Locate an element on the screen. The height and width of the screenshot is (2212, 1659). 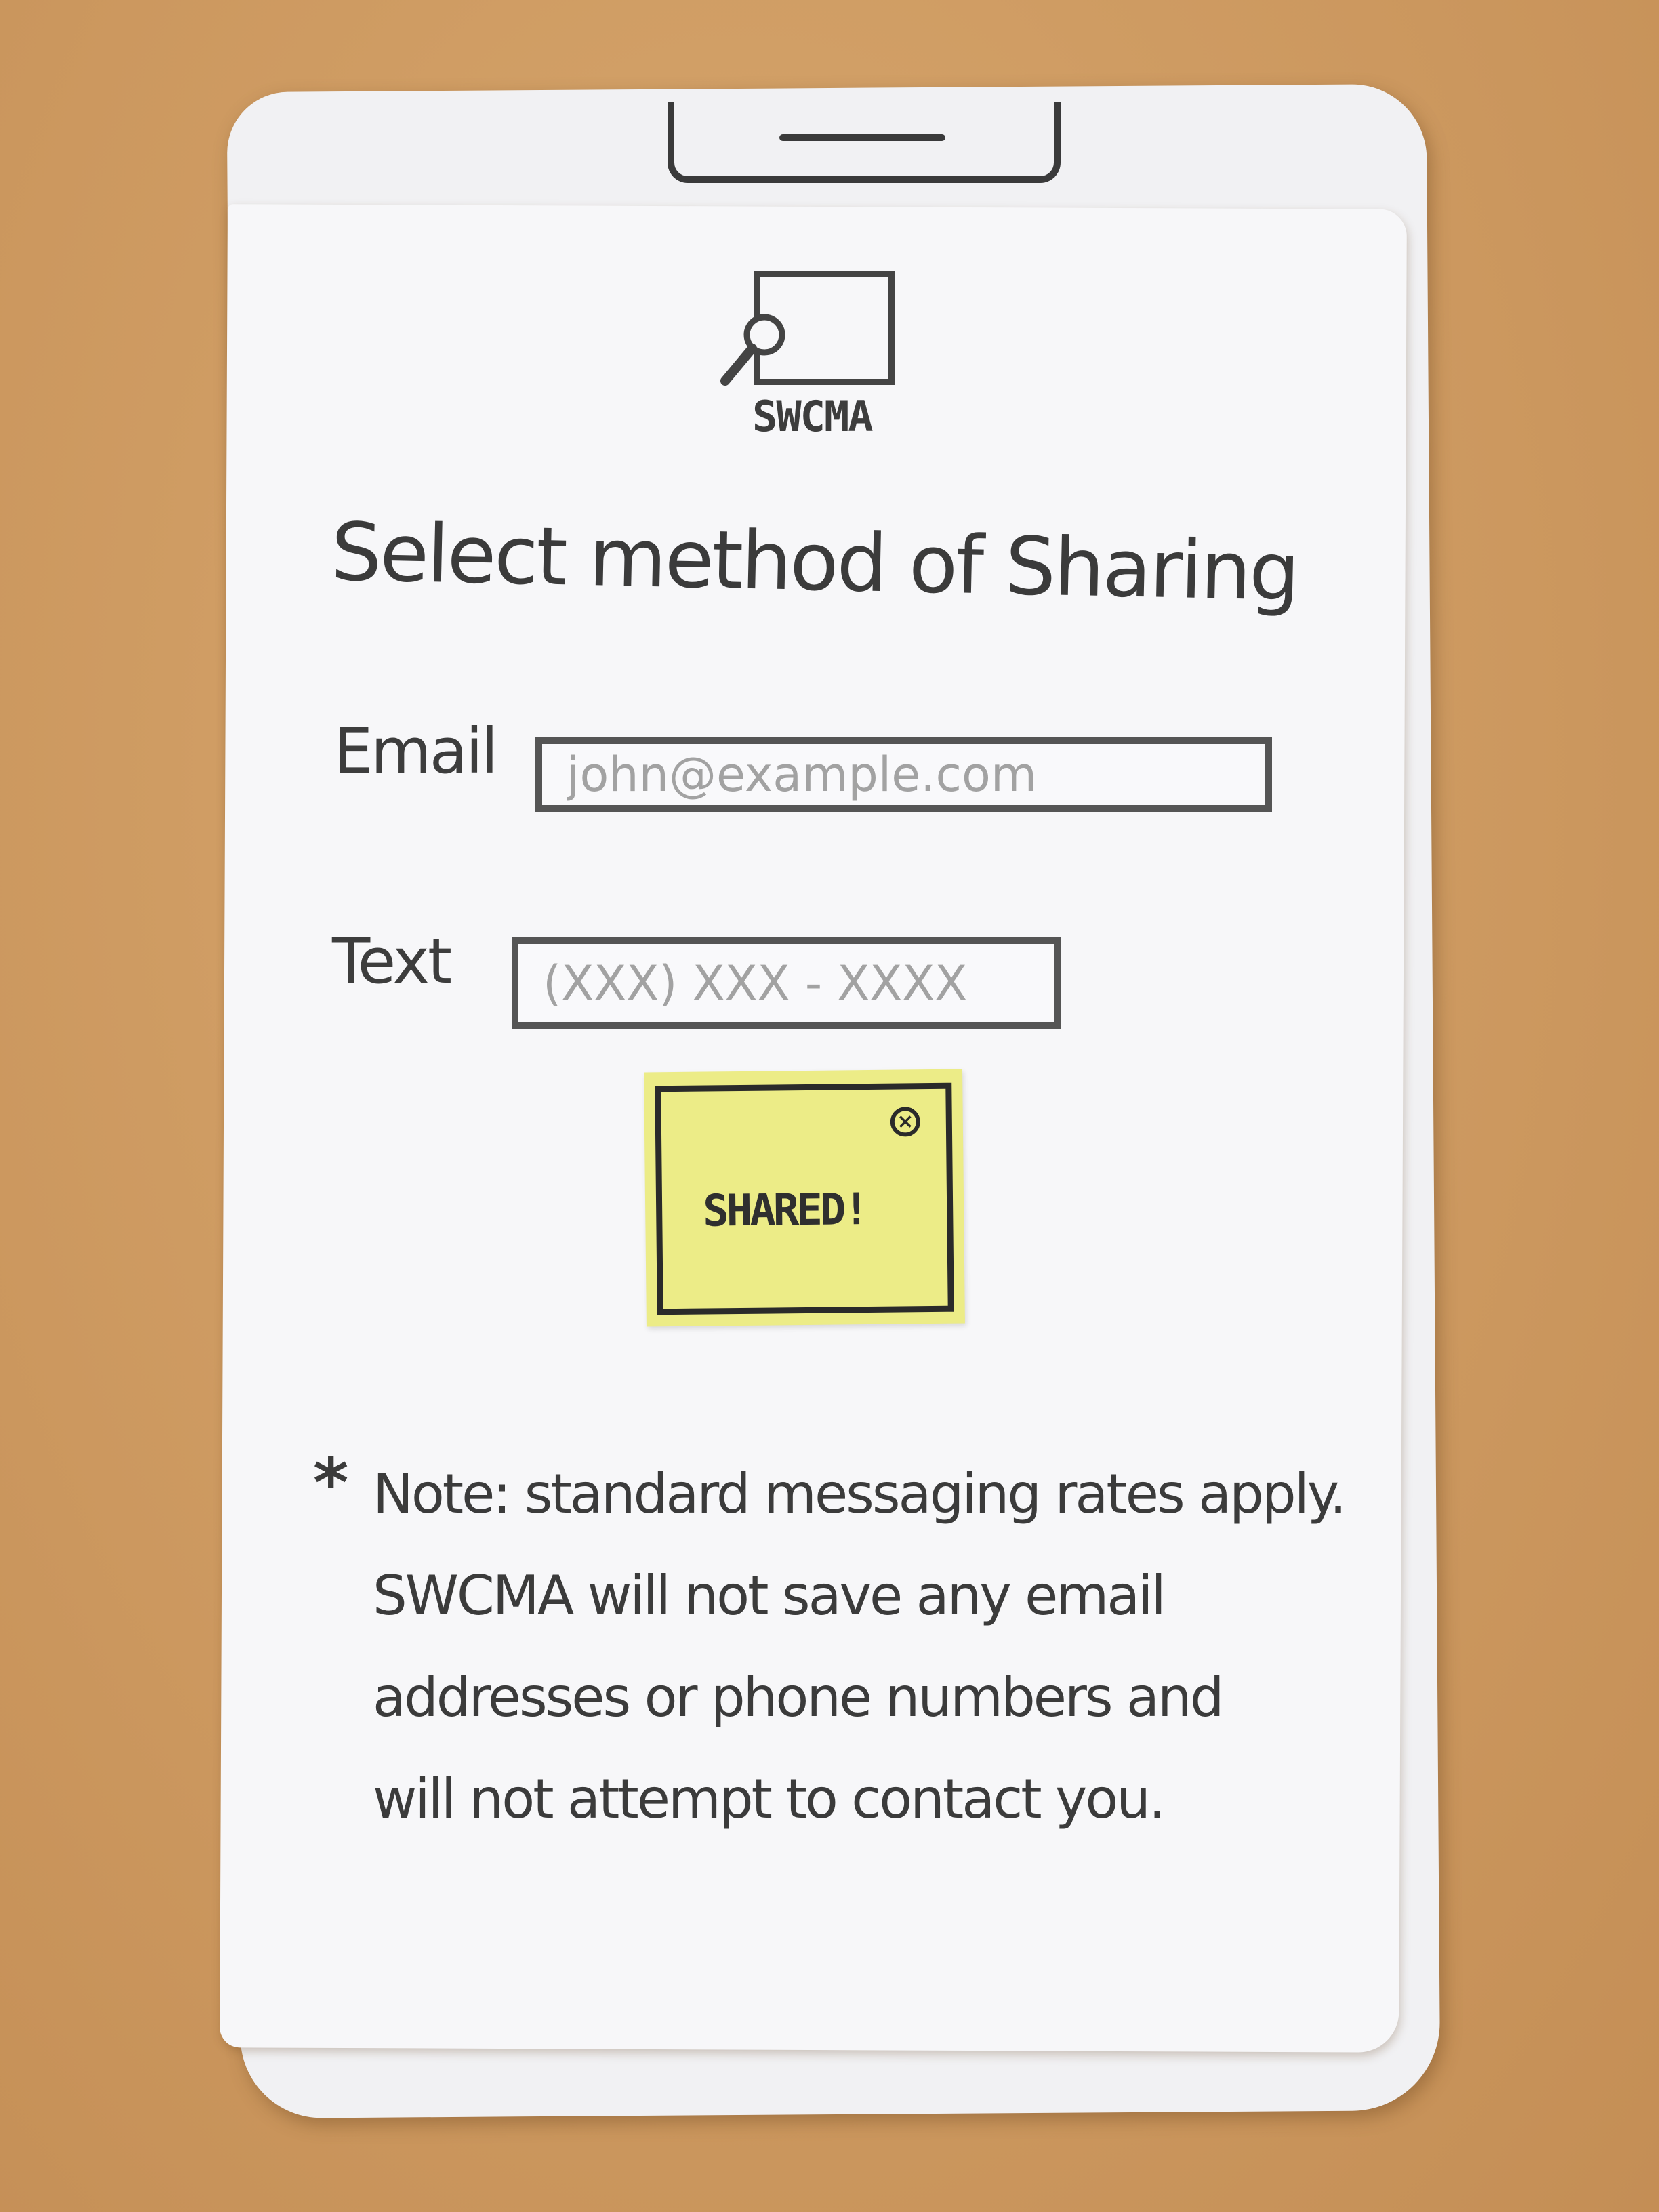
note-line: Note: standard messaging rates apply. is located at coordinates (860, 1493).